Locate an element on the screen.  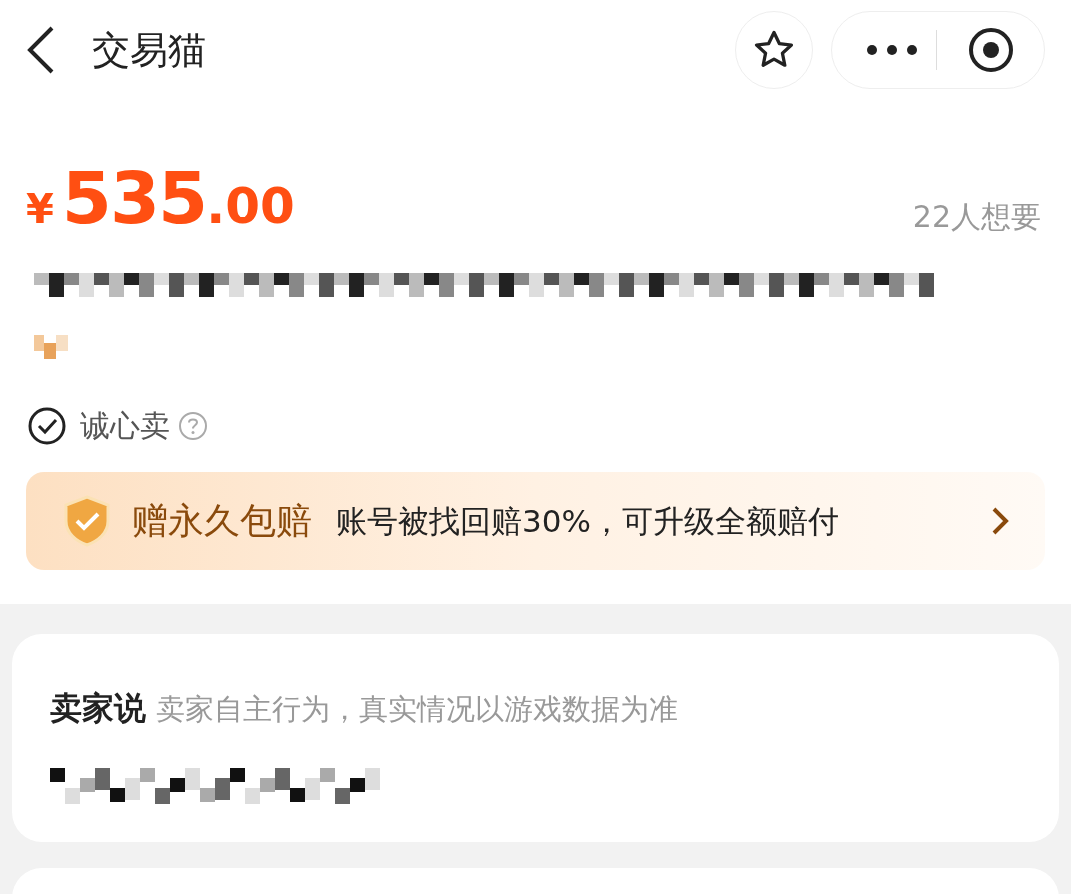
page-title: 交易猫 is located at coordinates (149, 50).